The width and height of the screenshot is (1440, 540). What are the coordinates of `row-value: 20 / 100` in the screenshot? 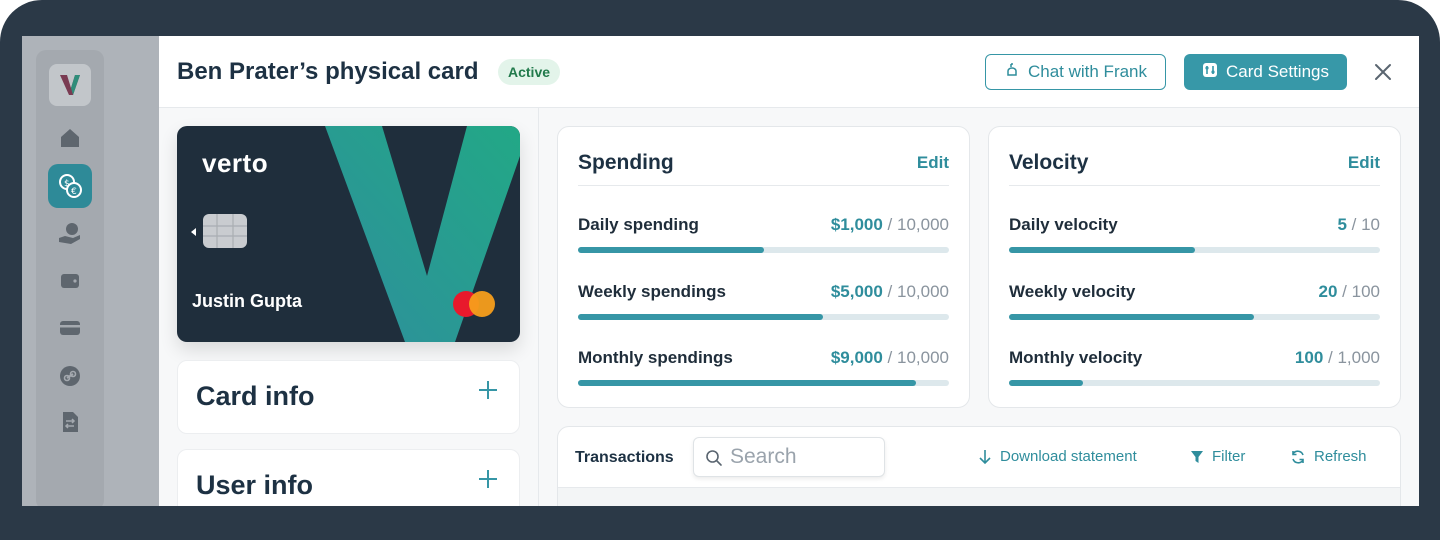 It's located at (1349, 292).